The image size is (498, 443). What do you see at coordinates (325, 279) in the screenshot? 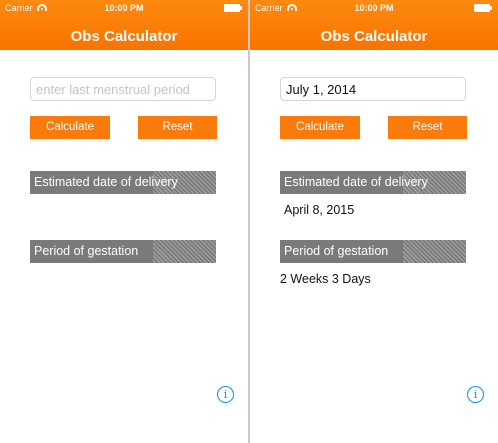
I see `gestation-value: 2 Weeks 3 Days` at bounding box center [325, 279].